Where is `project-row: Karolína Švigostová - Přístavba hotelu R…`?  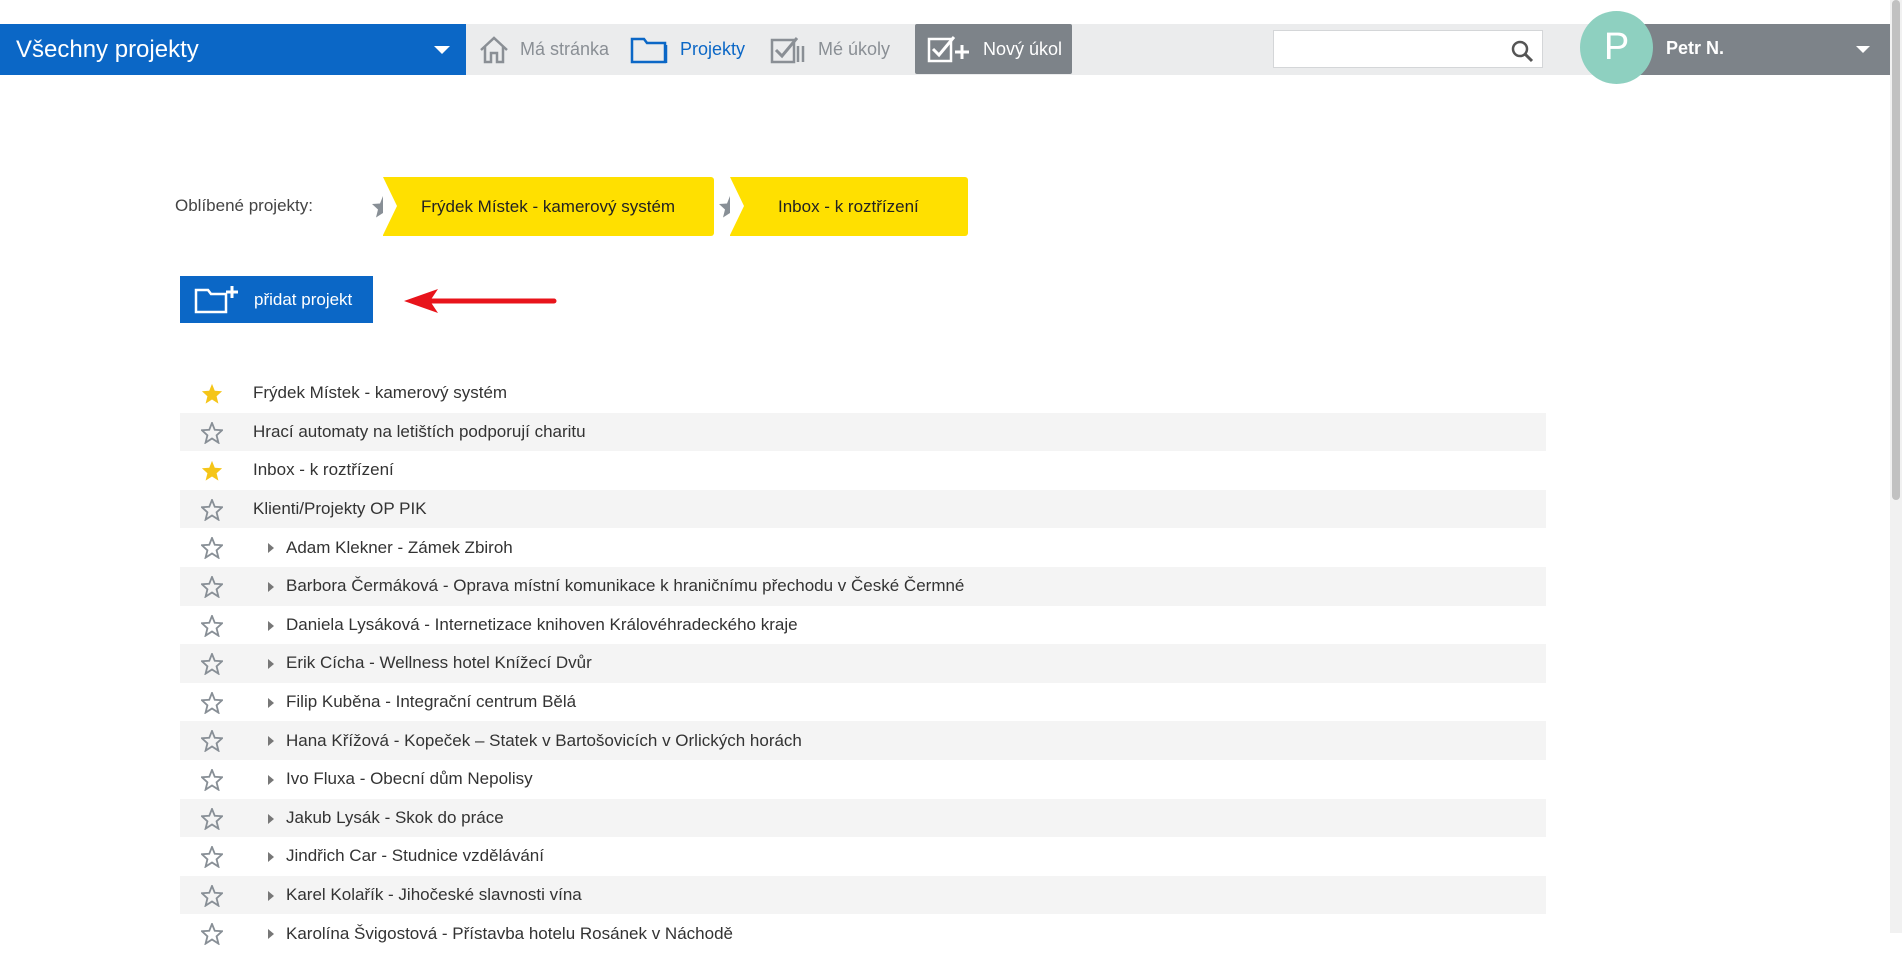
project-row: Karolína Švigostová - Přístavba hotelu R… is located at coordinates (863, 933).